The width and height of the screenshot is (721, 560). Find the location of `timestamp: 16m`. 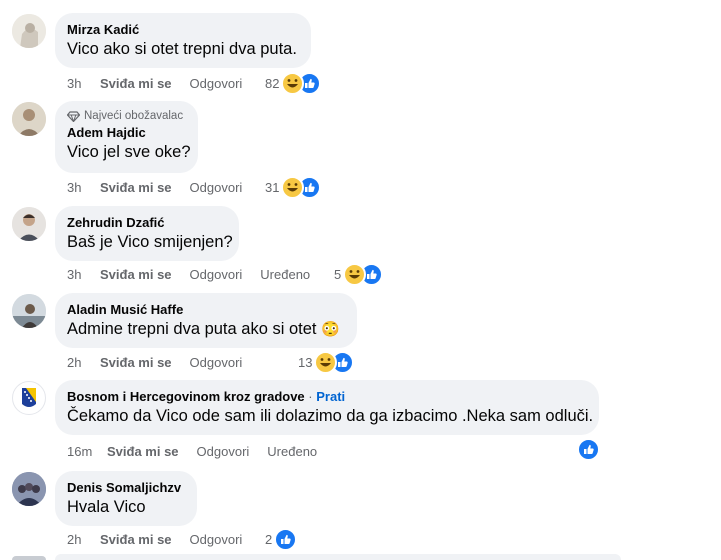

timestamp: 16m is located at coordinates (87, 451).